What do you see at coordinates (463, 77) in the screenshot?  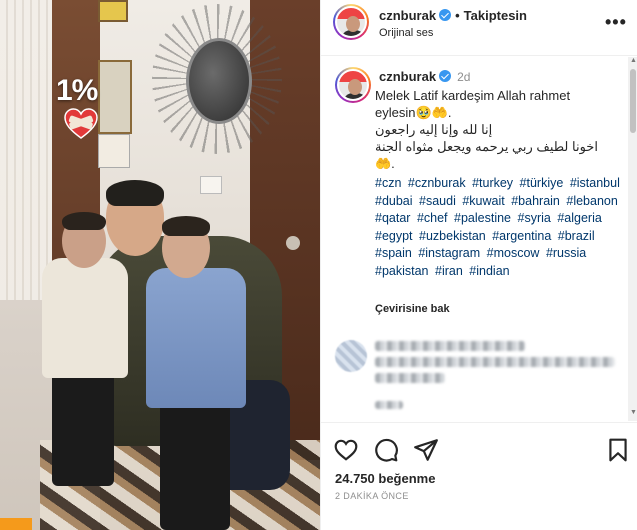 I see `caption-time: 2d` at bounding box center [463, 77].